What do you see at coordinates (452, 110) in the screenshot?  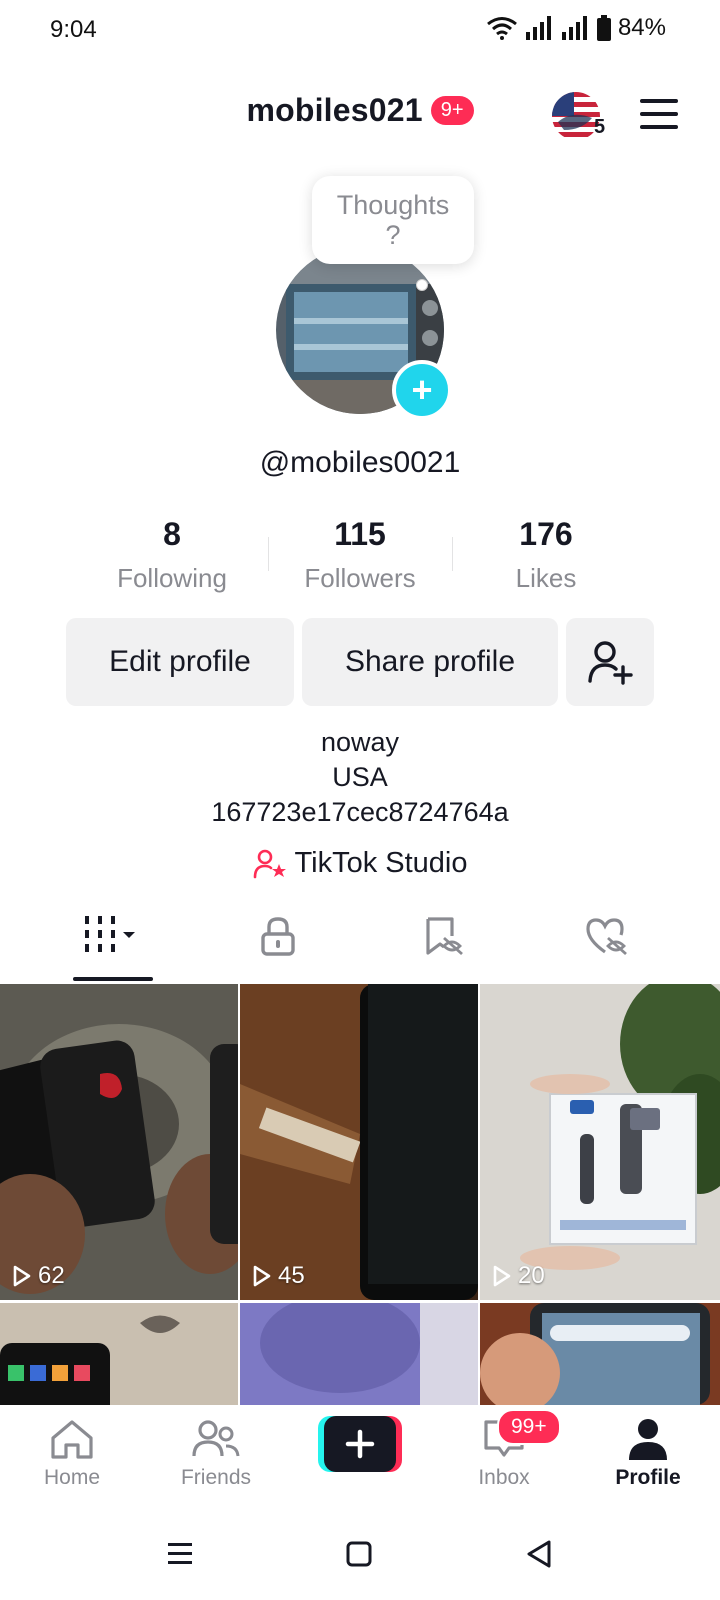 I see `notification-badge: 9+` at bounding box center [452, 110].